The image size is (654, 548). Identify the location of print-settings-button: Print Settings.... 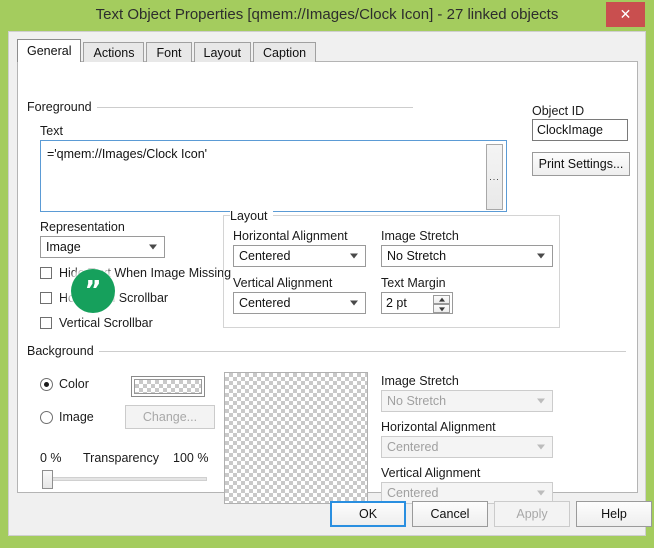
(581, 164).